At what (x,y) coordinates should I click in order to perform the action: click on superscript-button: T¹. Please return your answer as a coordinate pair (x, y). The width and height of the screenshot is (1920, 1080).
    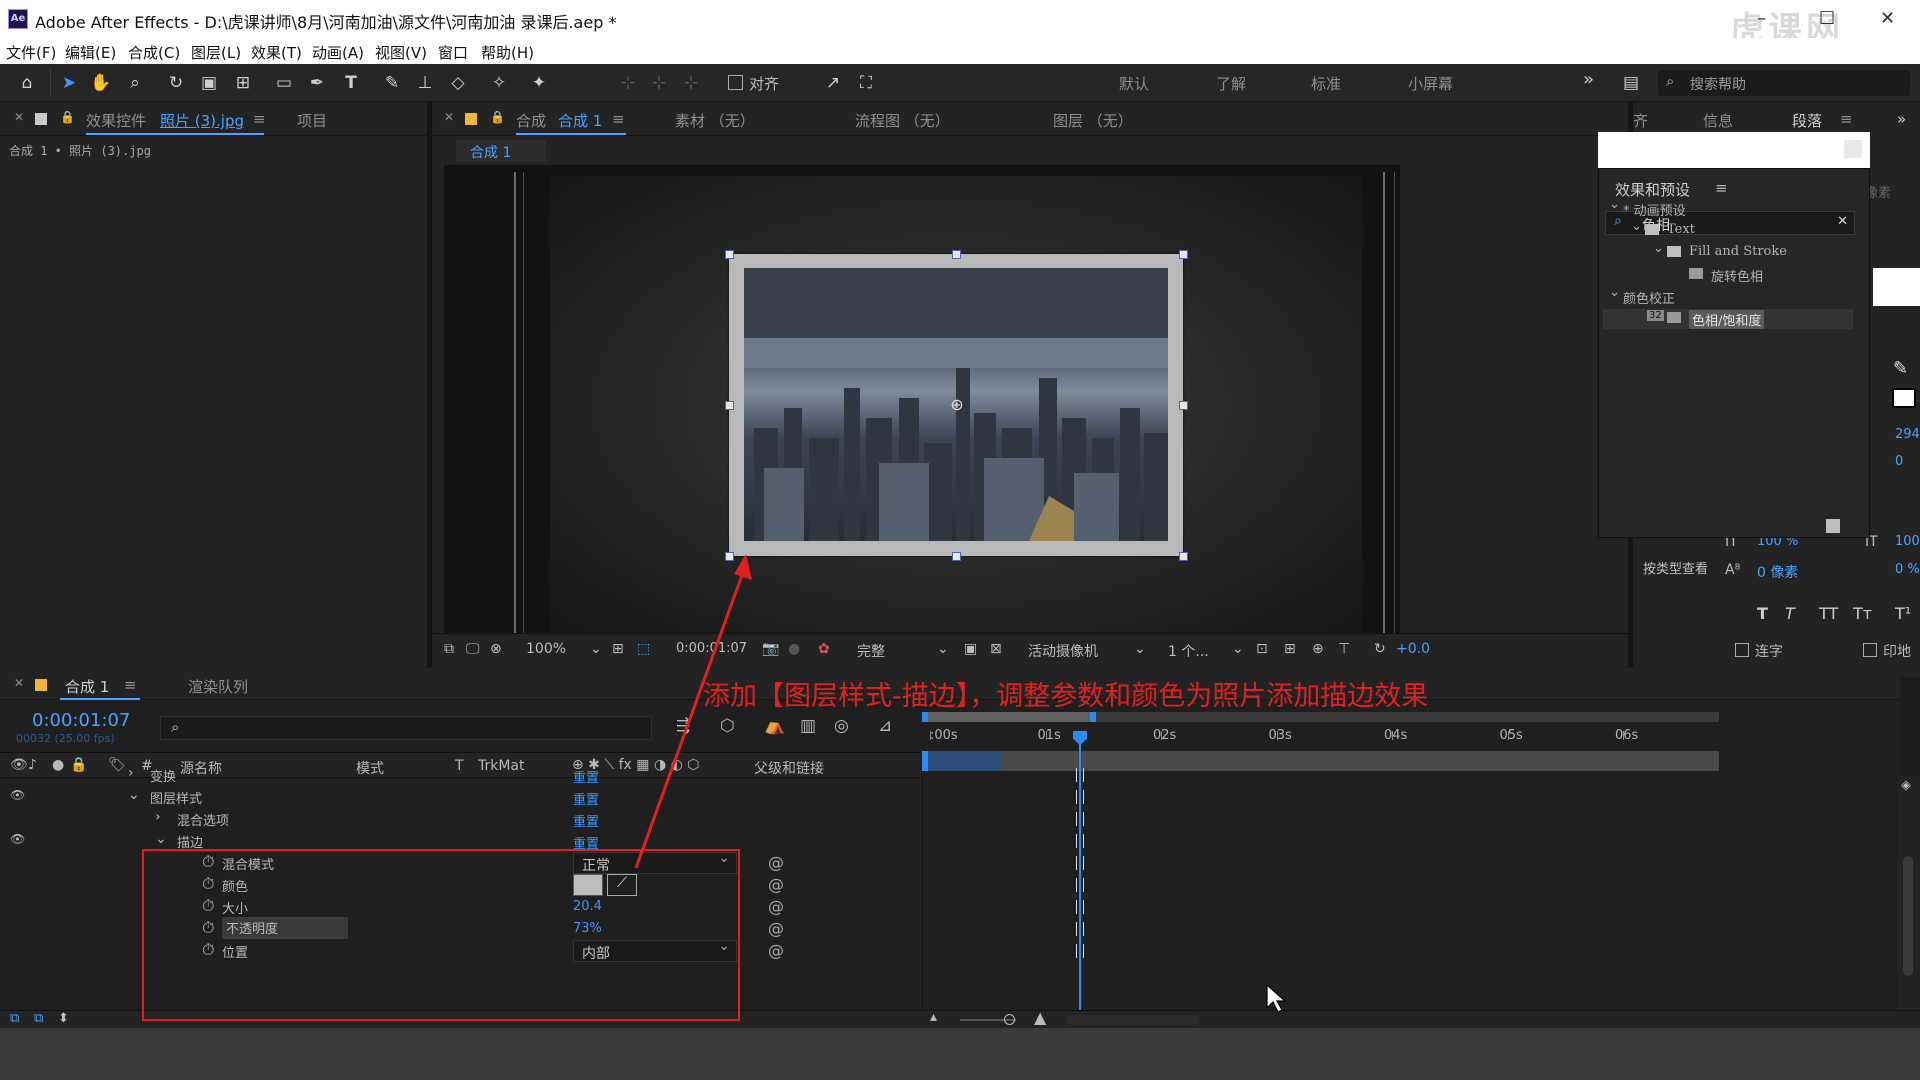
    Looking at the image, I should click on (1903, 613).